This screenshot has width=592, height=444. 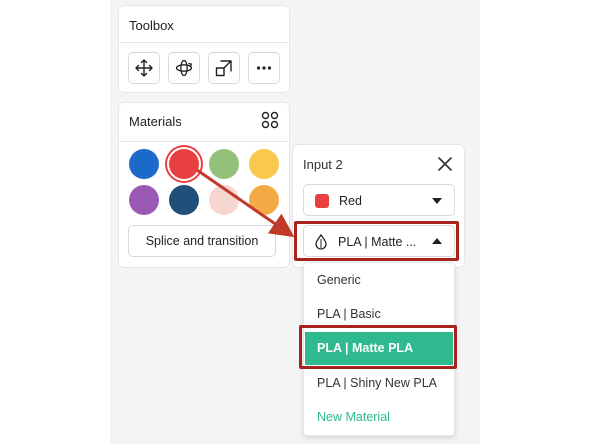 I want to click on swatch-purple, so click(x=144, y=200).